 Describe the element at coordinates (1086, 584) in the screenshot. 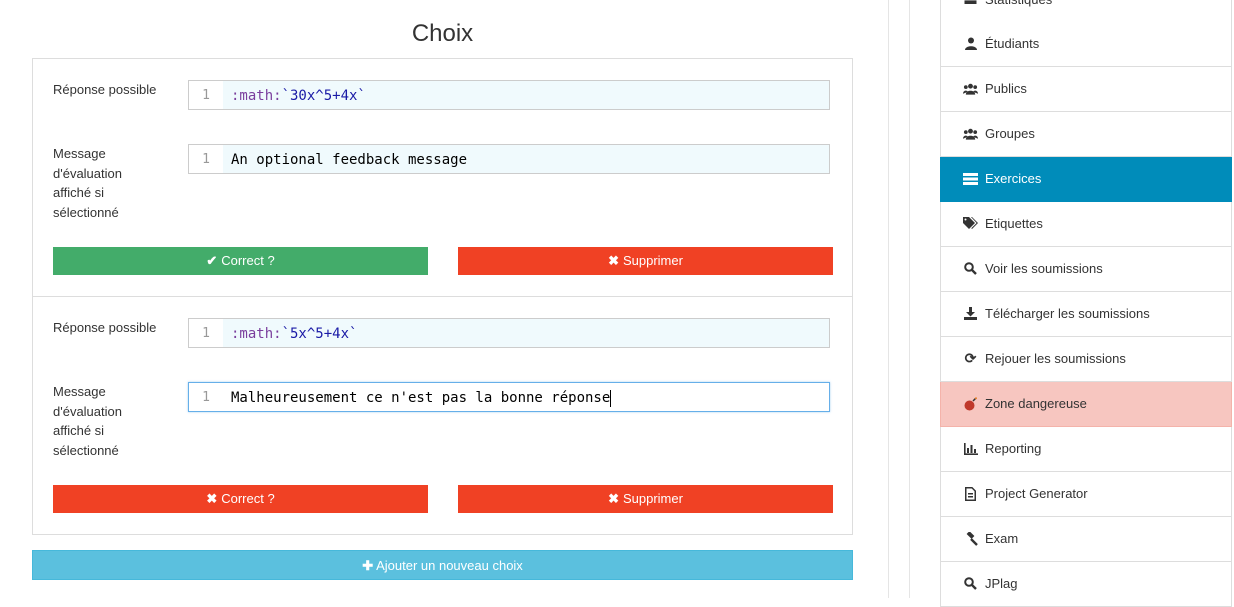

I see `sidebar-item-jplag: JPlag` at that location.